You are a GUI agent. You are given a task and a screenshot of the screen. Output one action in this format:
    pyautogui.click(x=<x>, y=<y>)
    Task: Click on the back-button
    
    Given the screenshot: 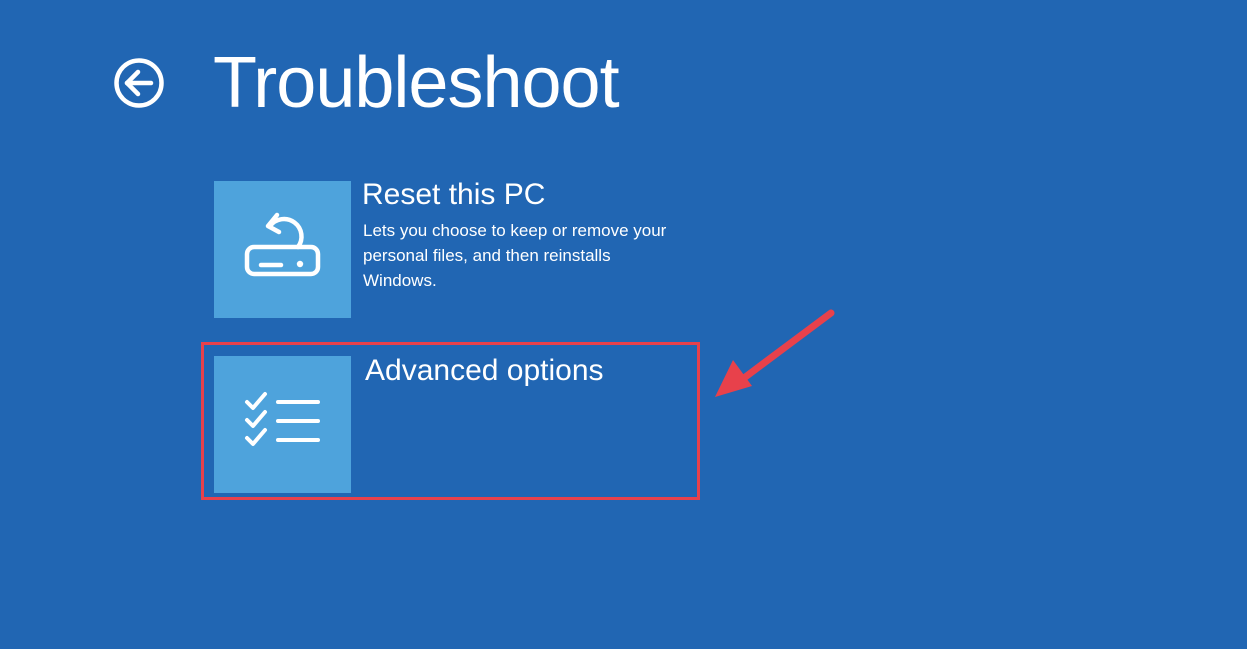 What is the action you would take?
    pyautogui.click(x=139, y=83)
    